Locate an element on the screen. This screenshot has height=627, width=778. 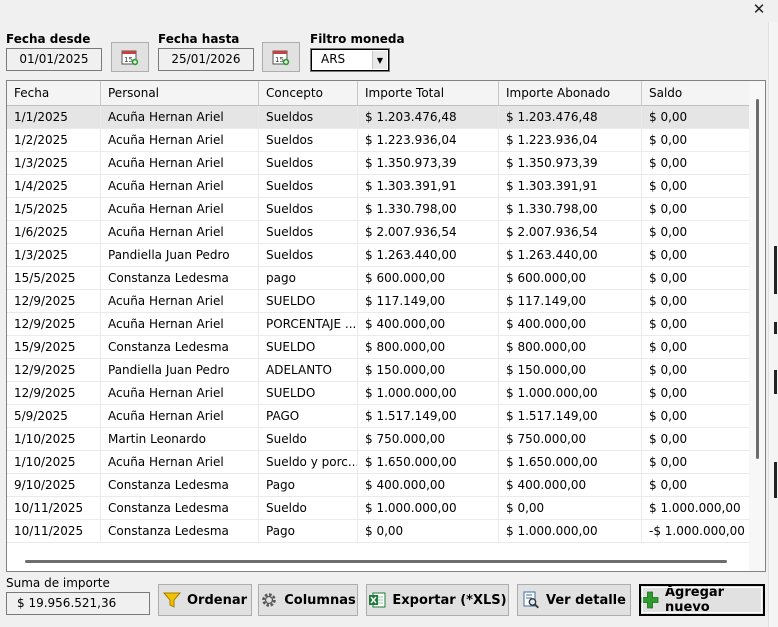
fecha-desde-label: Fecha desde is located at coordinates (48, 39).